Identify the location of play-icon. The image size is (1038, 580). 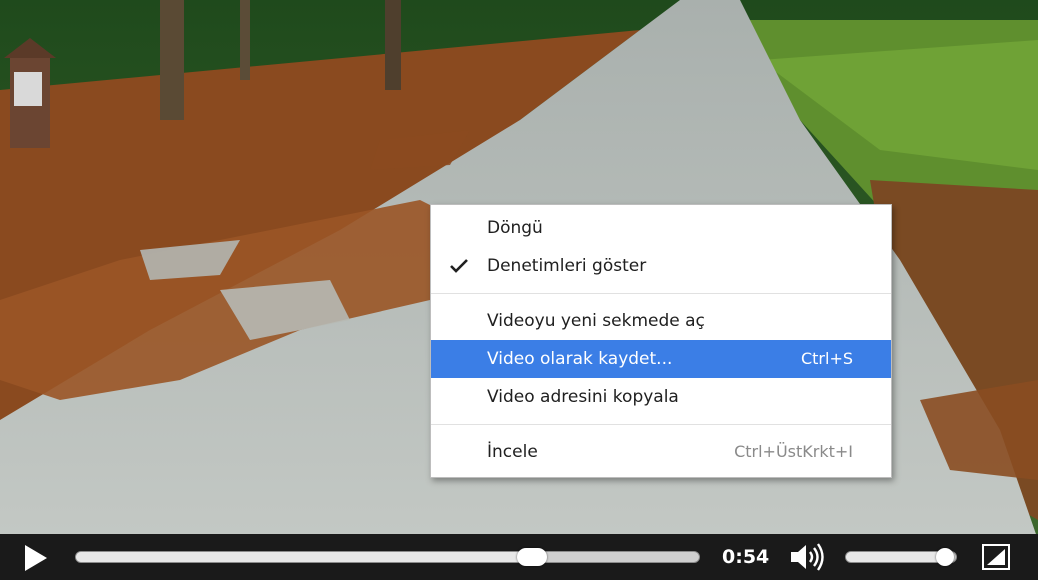
(36, 558).